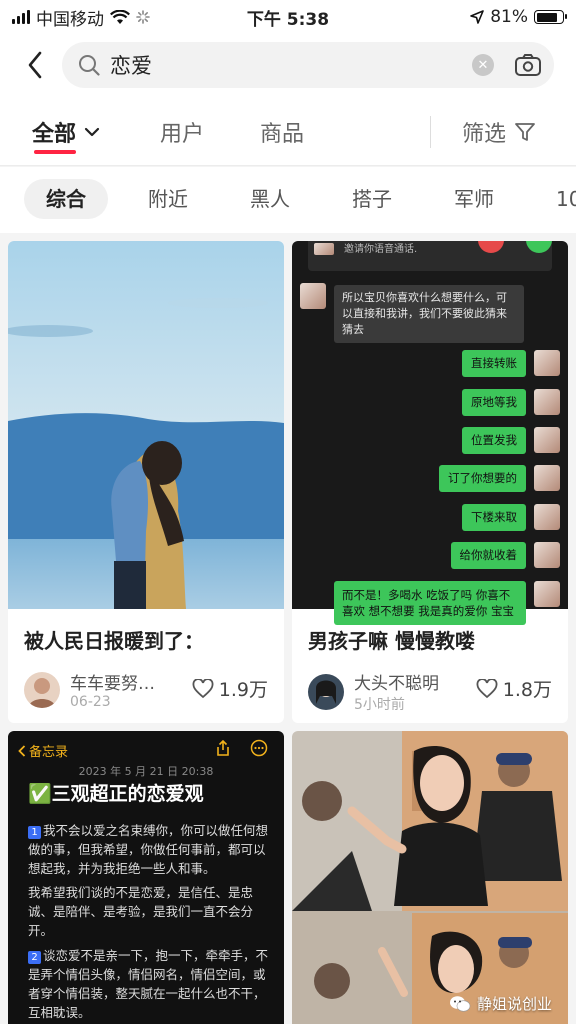 The height and width of the screenshot is (1024, 576). Describe the element at coordinates (429, 314) in the screenshot. I see `chat-message-left: 所以宝贝你喜欢什么想要什么，可以直接和我讲，我们不要彼此猜来猜去` at that location.